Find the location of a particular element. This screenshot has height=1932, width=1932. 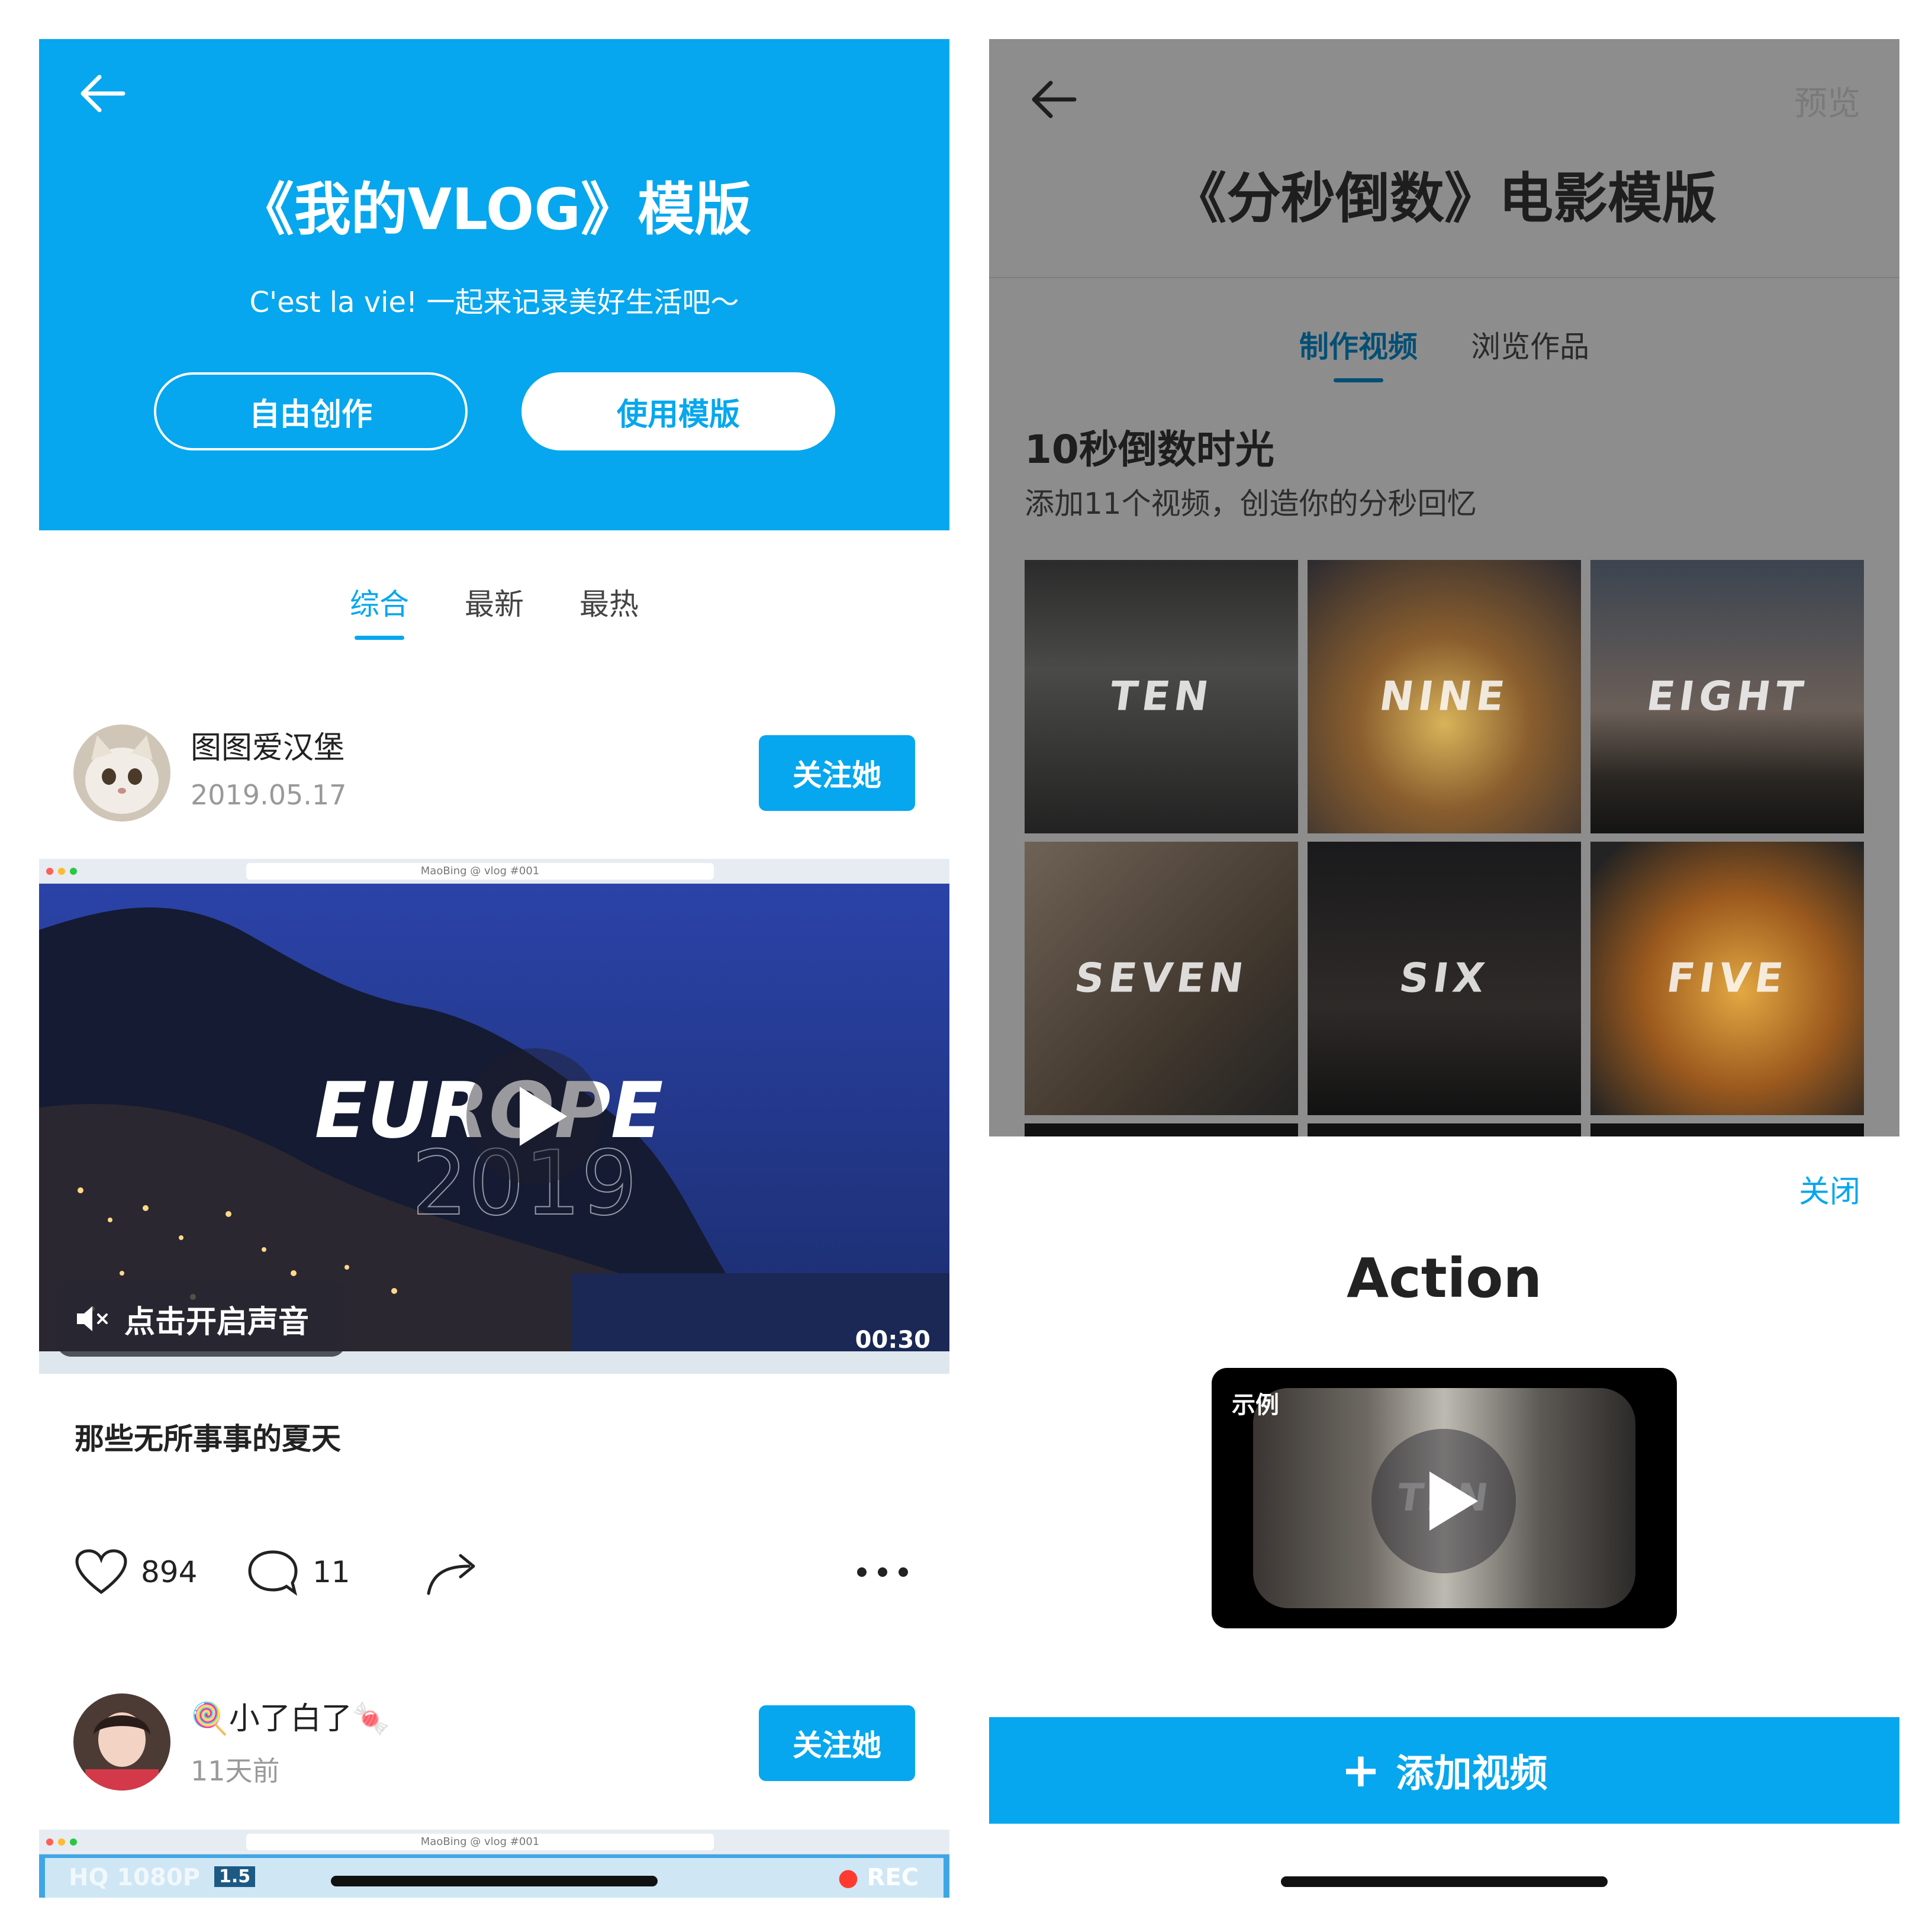

post-caption: 那些无所事事的夏天 is located at coordinates (208, 1439).